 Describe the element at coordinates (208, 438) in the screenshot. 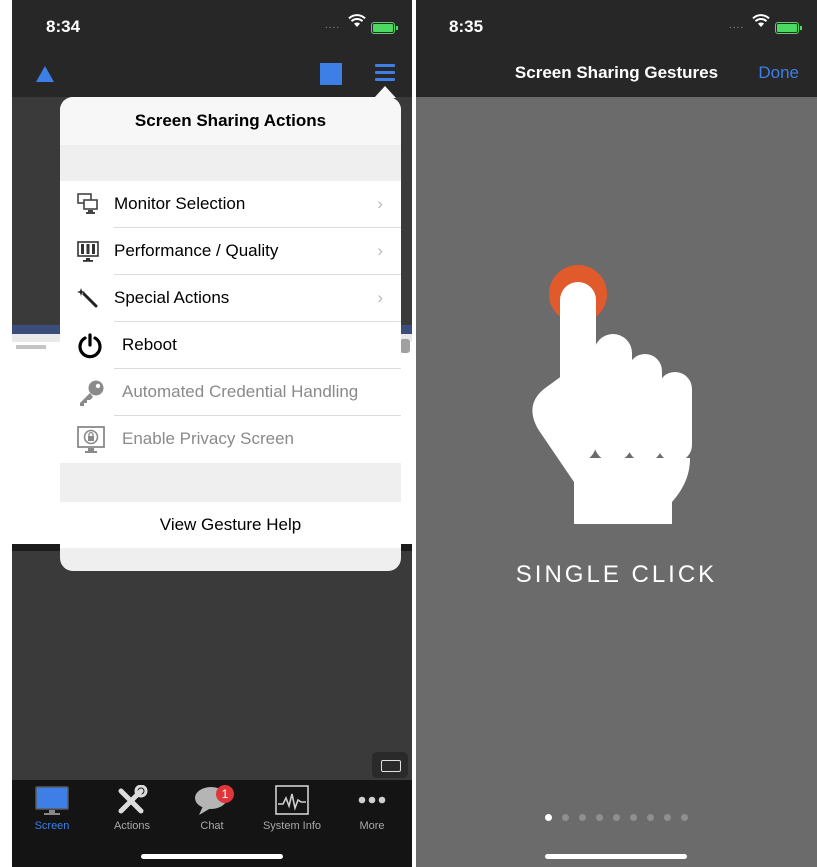

I see `list-item-label: Enable Privacy Screen` at that location.